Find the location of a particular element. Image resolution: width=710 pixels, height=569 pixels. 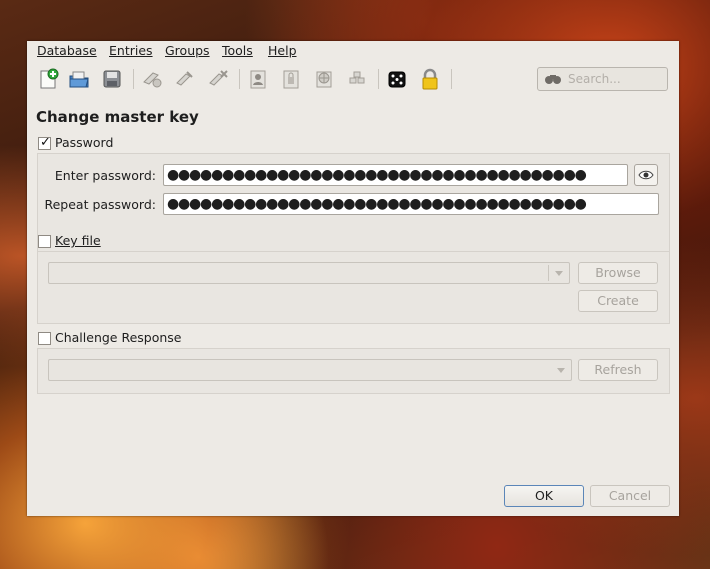

menu-groups: Groups is located at coordinates (187, 50).